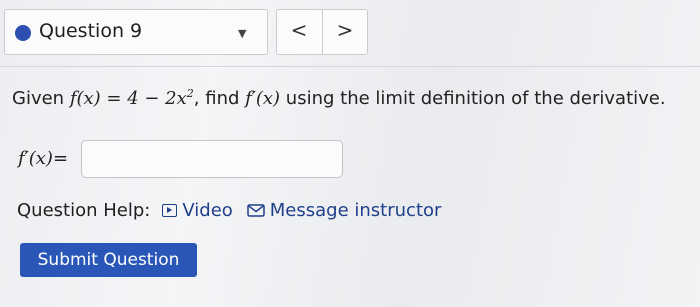 This screenshot has height=307, width=700. Describe the element at coordinates (212, 159) in the screenshot. I see `answer-input` at that location.